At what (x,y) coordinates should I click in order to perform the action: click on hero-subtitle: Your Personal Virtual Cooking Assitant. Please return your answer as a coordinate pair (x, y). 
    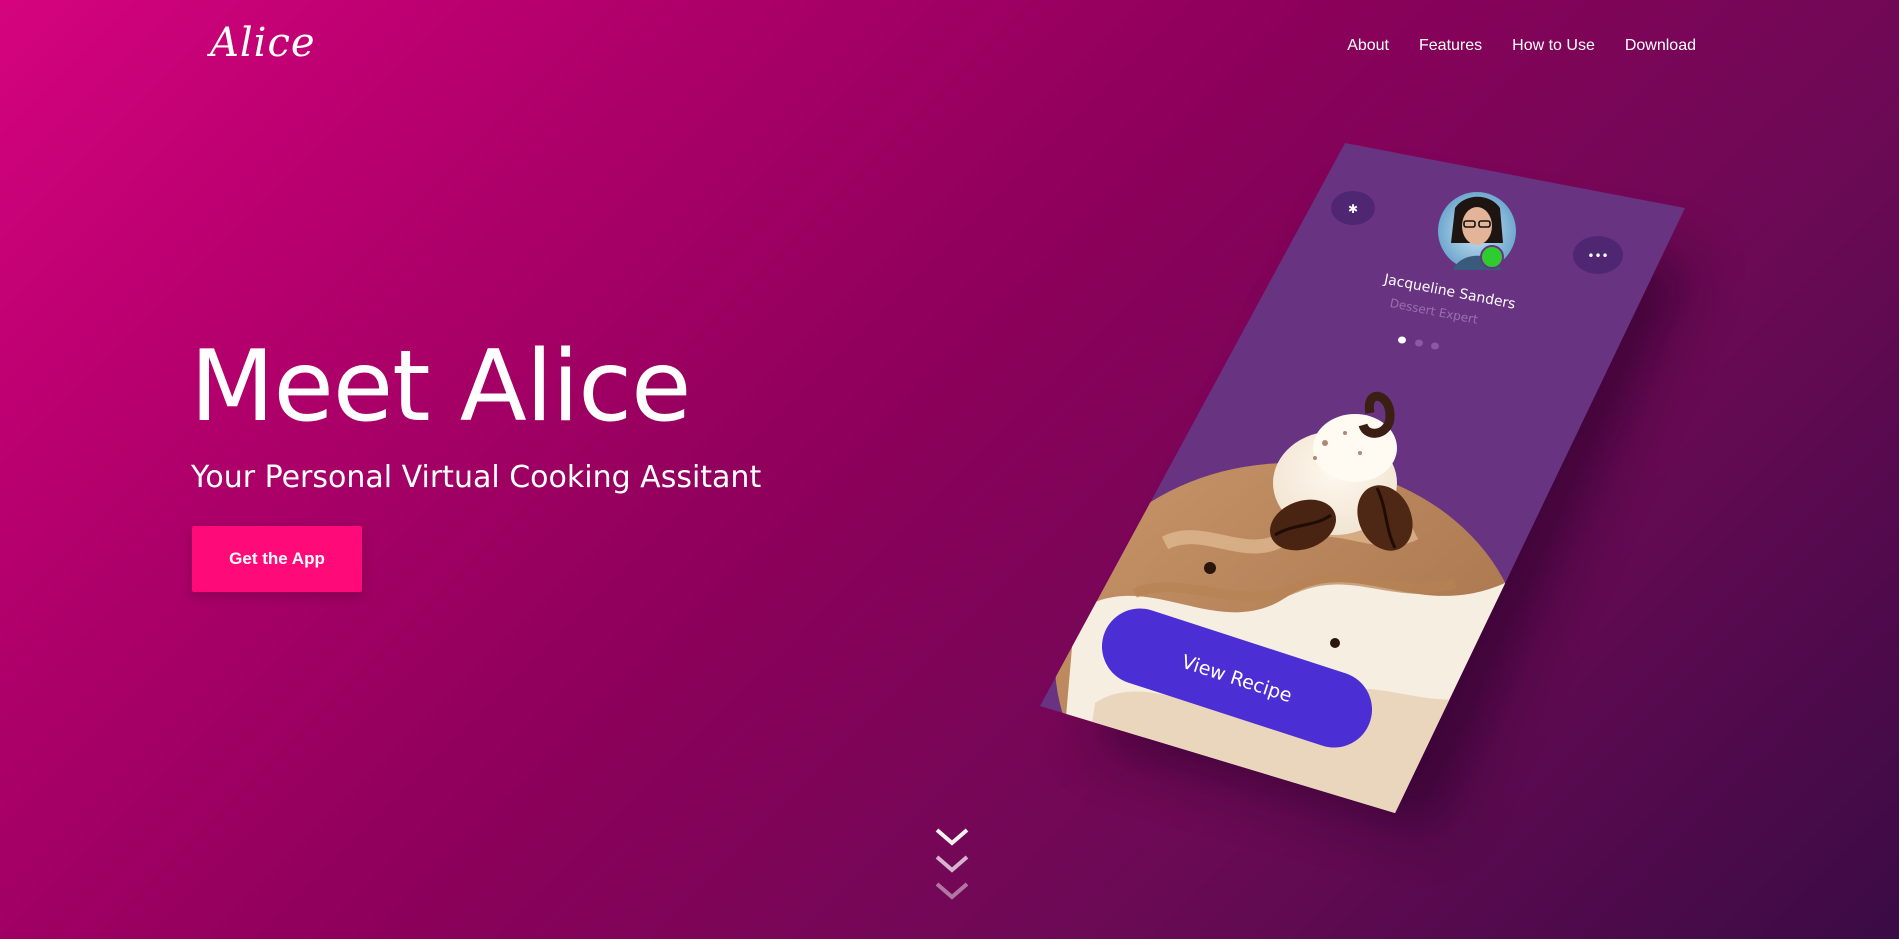
    Looking at the image, I should click on (476, 477).